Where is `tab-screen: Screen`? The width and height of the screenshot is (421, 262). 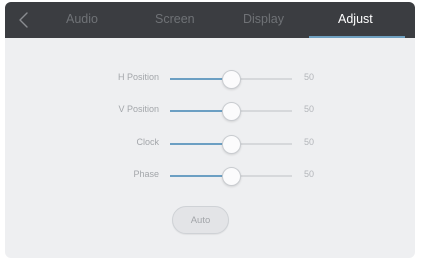
tab-screen: Screen is located at coordinates (175, 19).